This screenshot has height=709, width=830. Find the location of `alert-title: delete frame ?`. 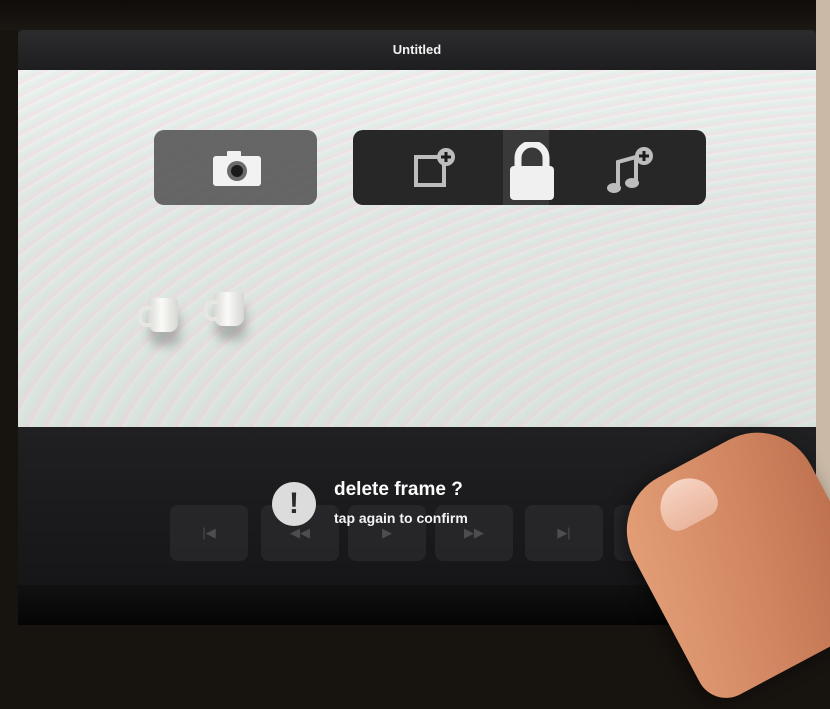

alert-title: delete frame ? is located at coordinates (398, 489).